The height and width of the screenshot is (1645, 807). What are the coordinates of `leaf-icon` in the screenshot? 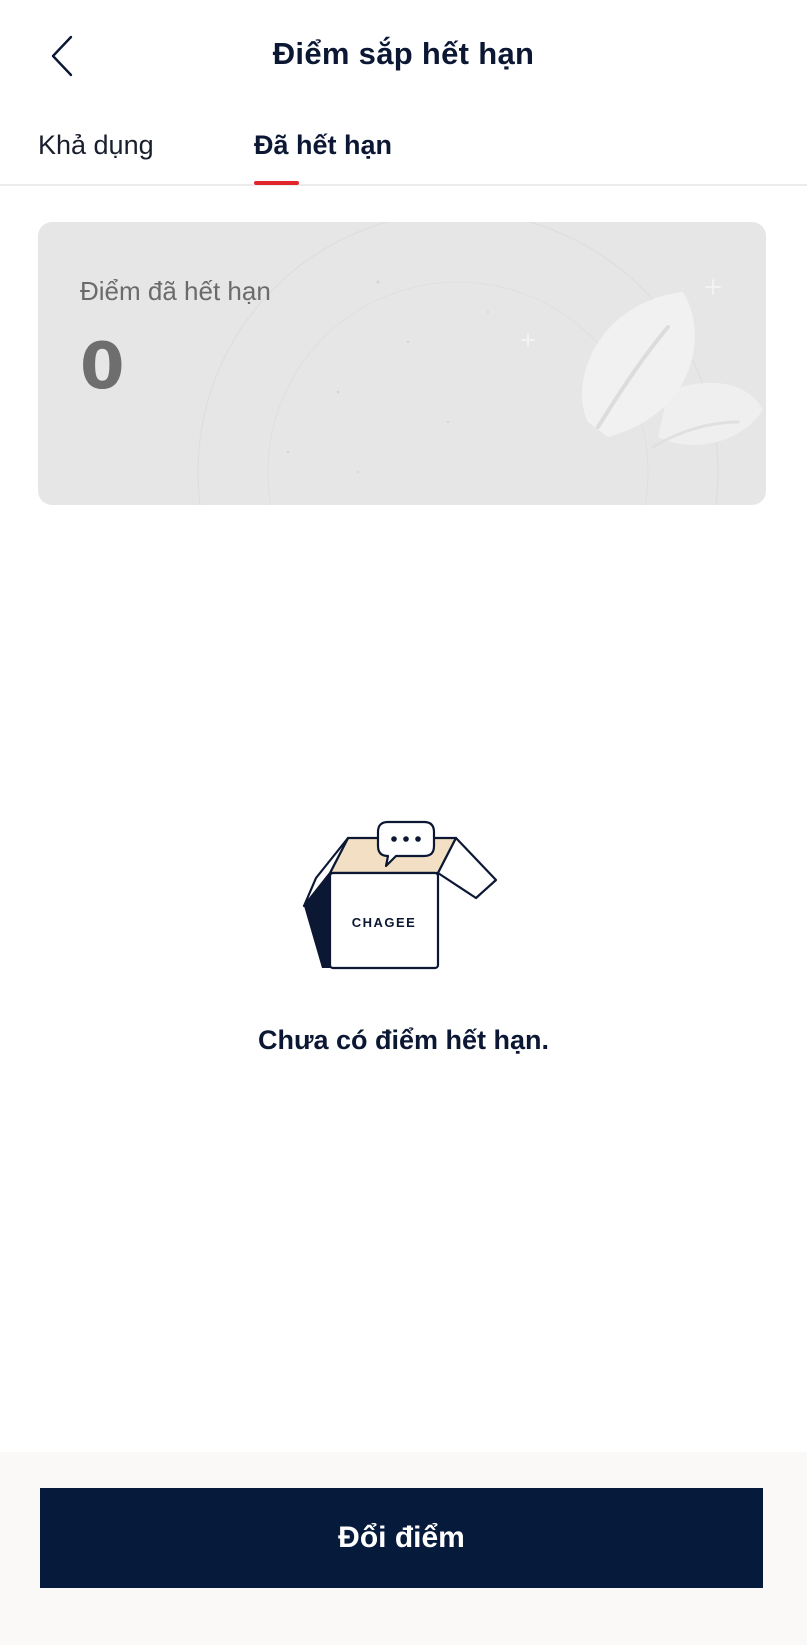 It's located at (672, 370).